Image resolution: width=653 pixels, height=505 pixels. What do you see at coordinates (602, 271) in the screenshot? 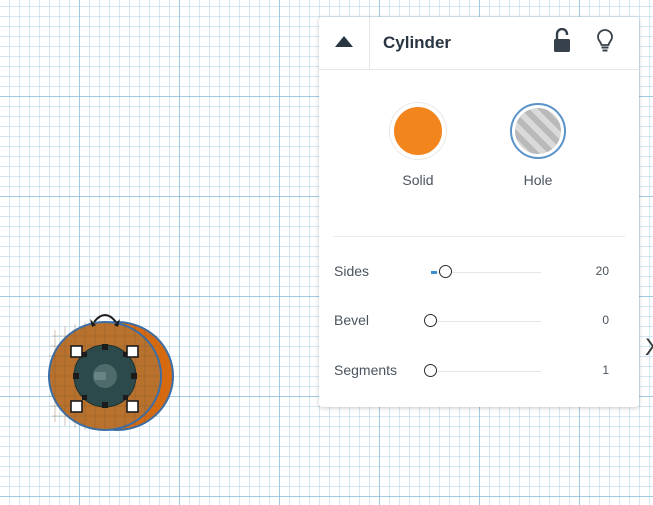
I see `sides-value: 20` at bounding box center [602, 271].